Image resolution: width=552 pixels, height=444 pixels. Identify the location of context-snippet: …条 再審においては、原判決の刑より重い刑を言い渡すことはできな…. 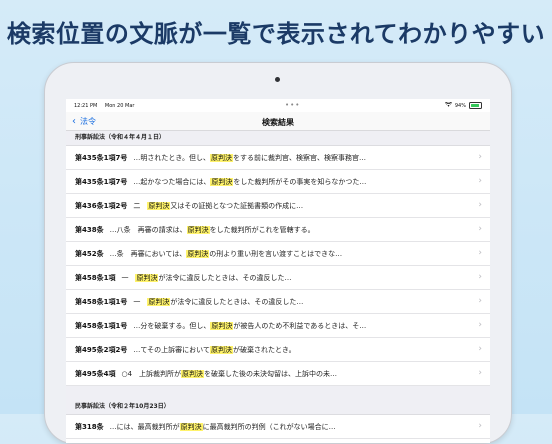
(226, 254).